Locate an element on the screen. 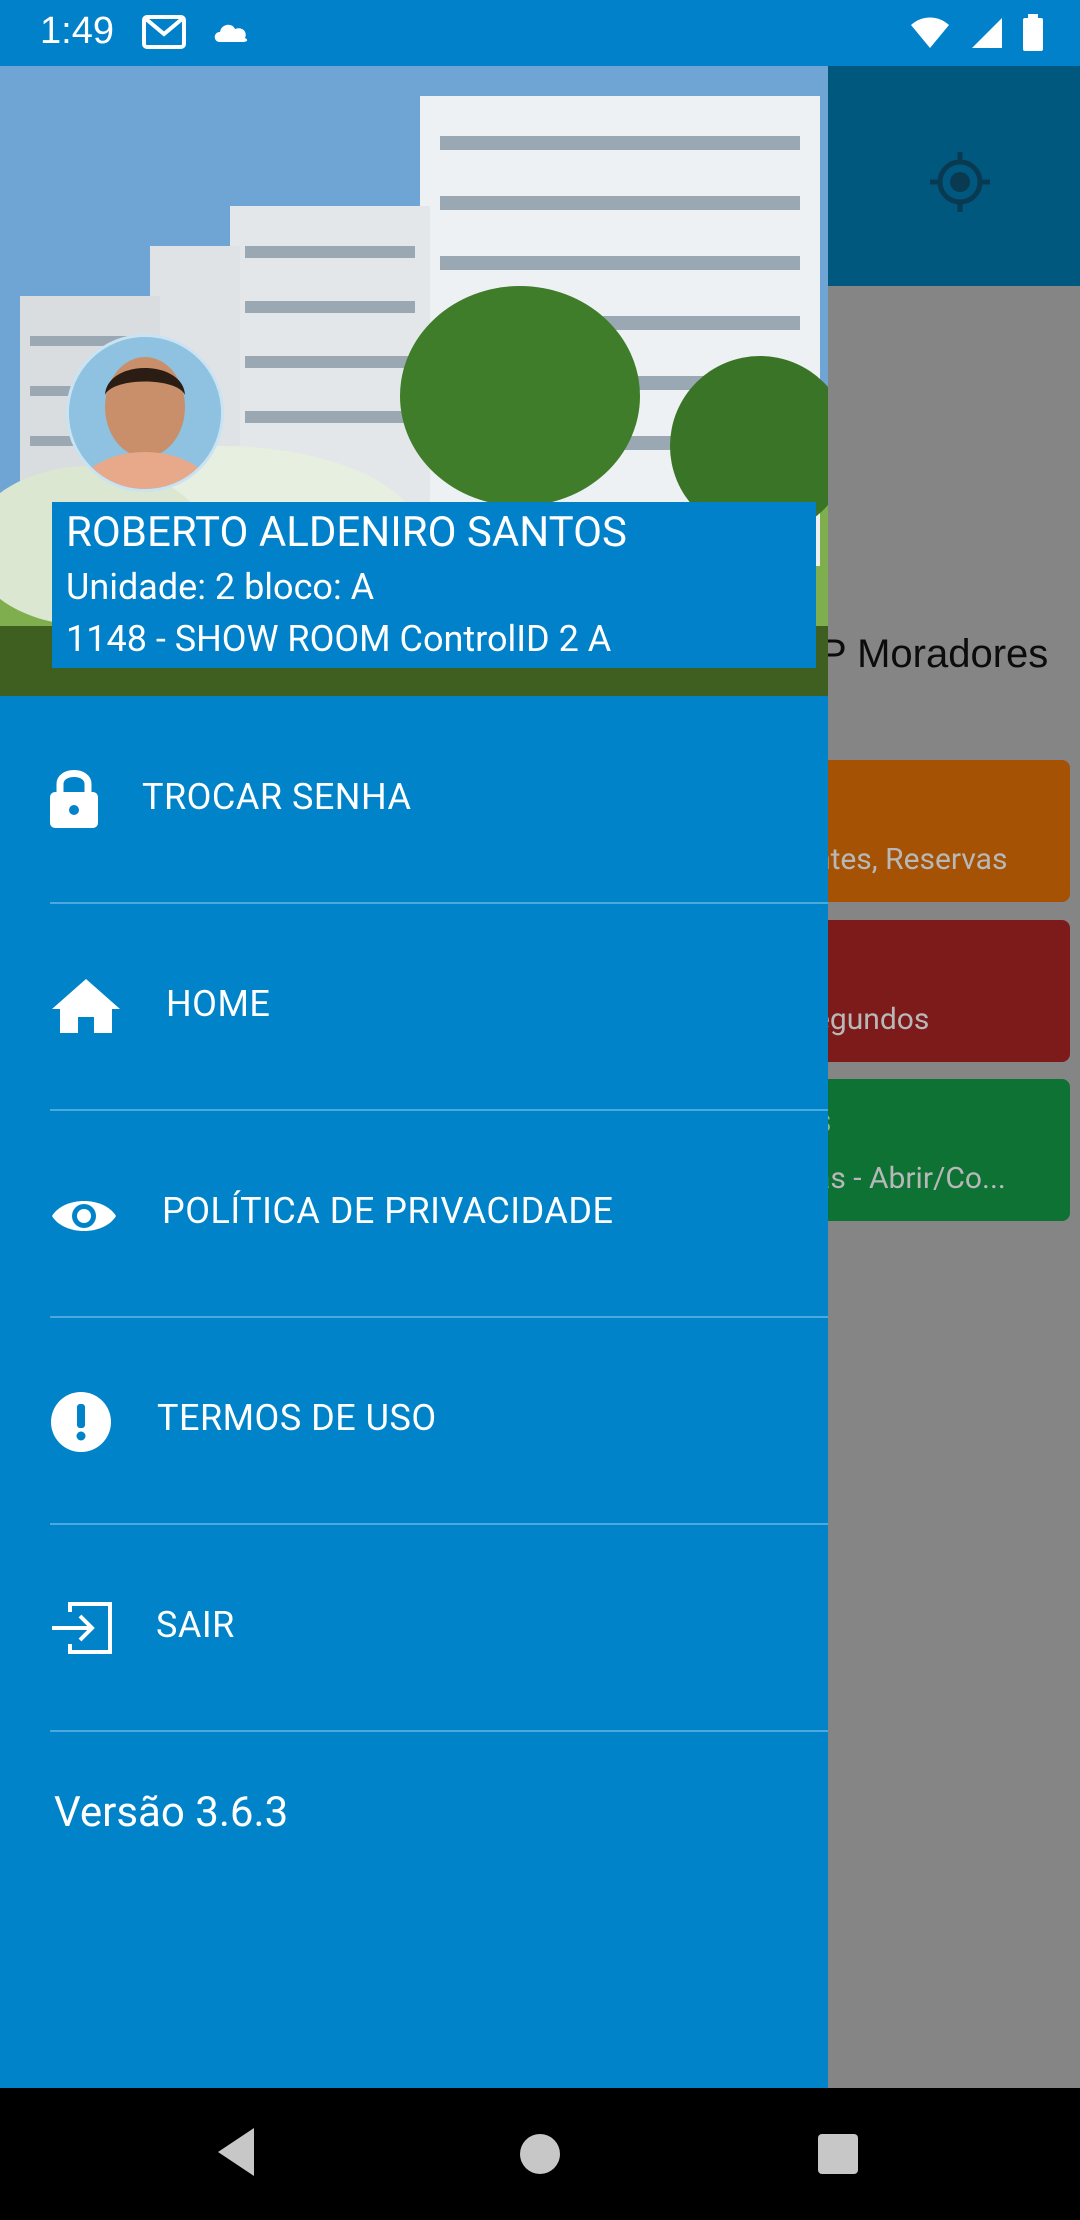 The width and height of the screenshot is (1080, 2220). signal-icon is located at coordinates (987, 33).